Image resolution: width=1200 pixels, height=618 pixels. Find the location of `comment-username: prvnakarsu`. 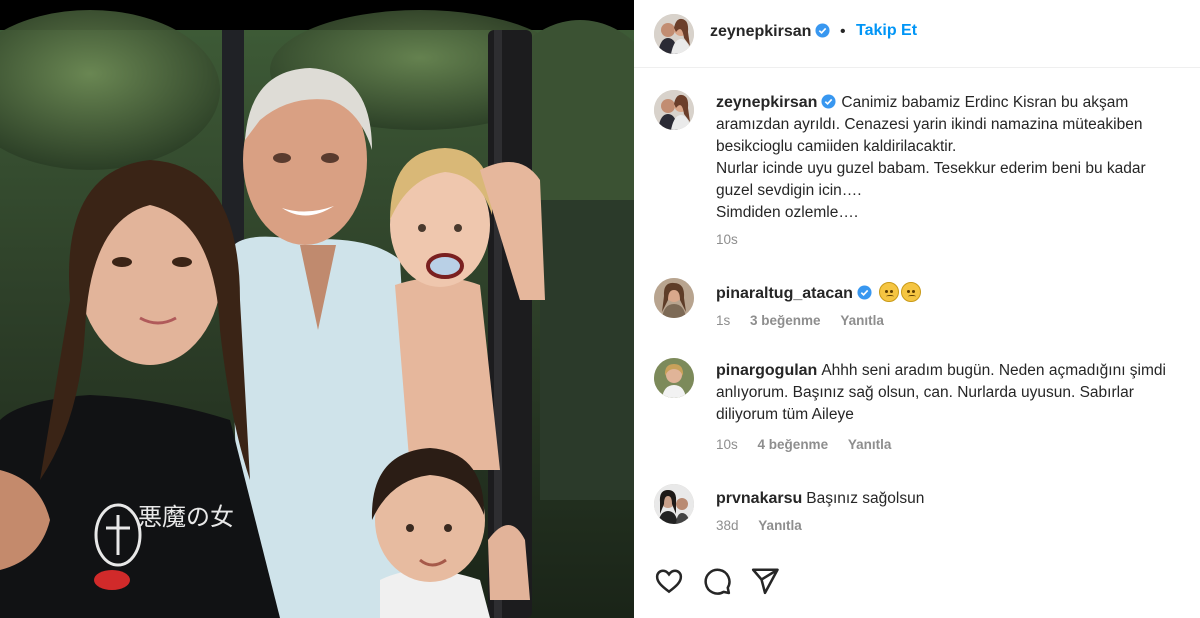

comment-username: prvnakarsu is located at coordinates (759, 498).